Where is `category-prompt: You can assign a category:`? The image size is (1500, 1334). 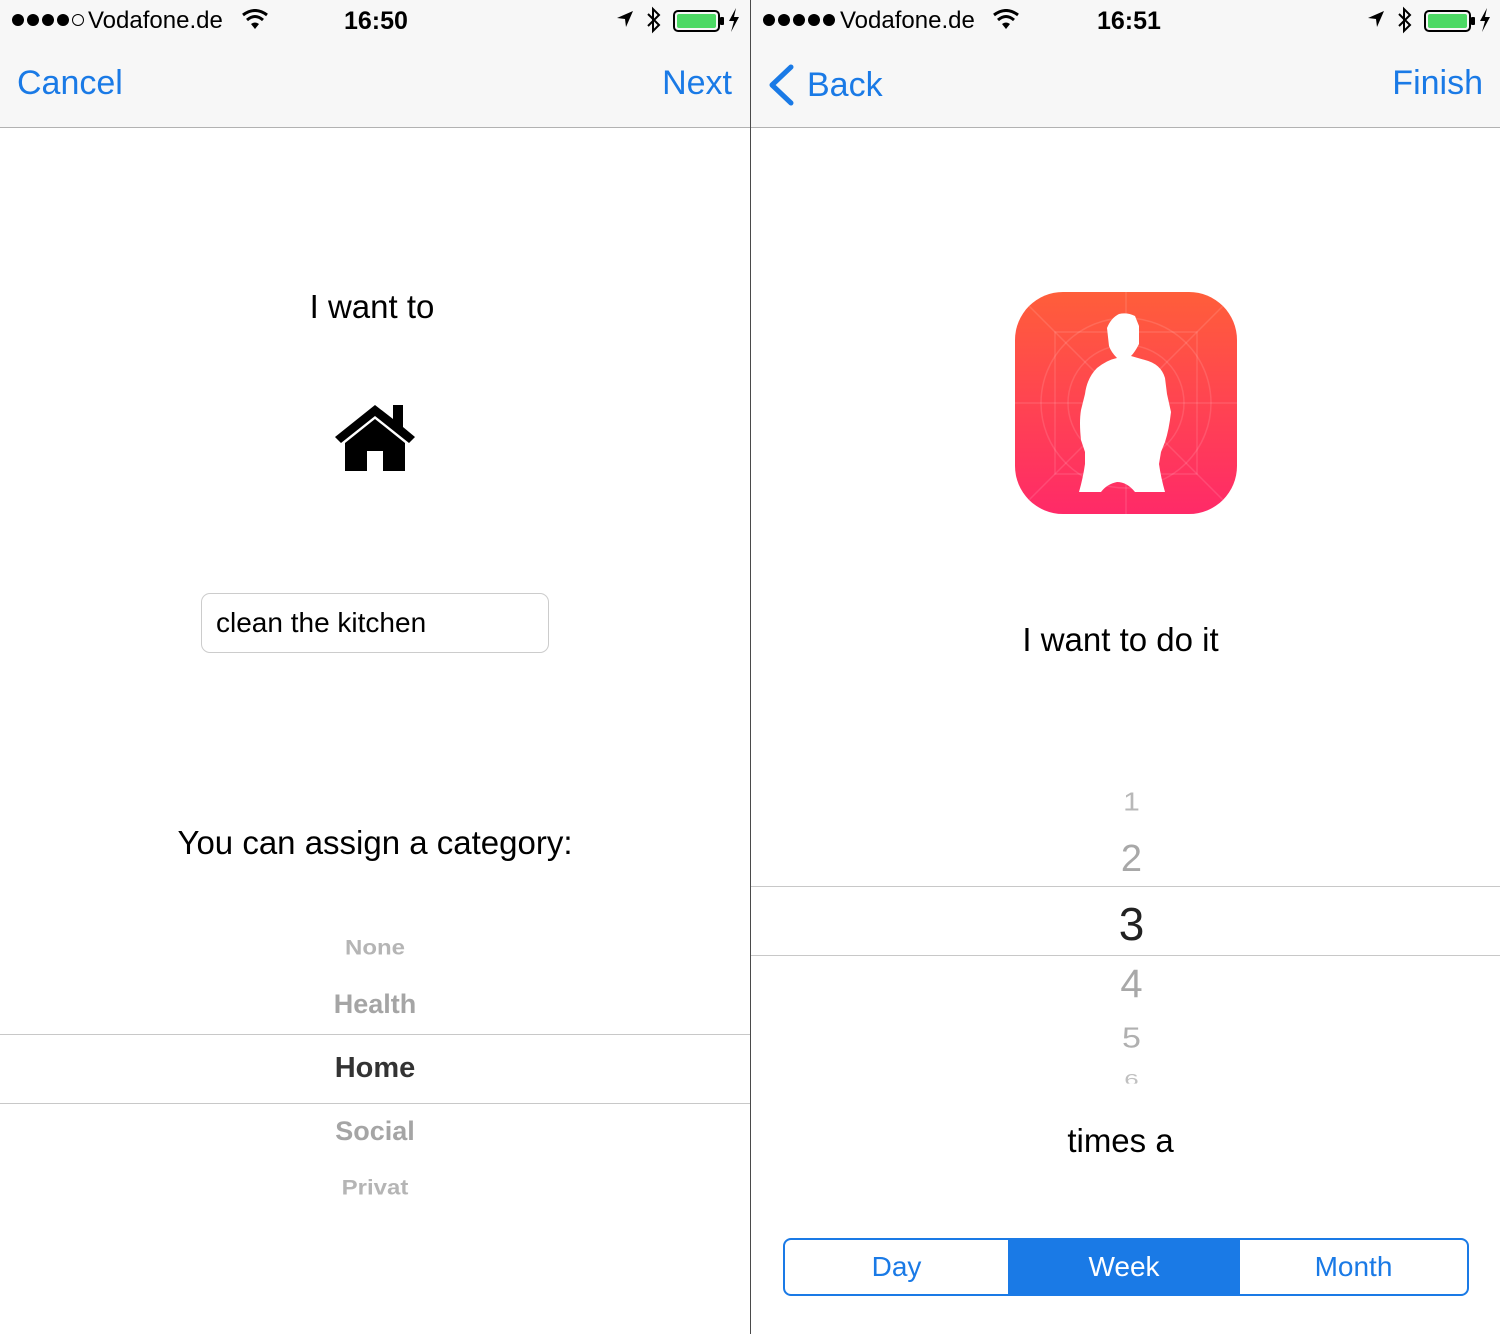
category-prompt: You can assign a category: is located at coordinates (375, 842).